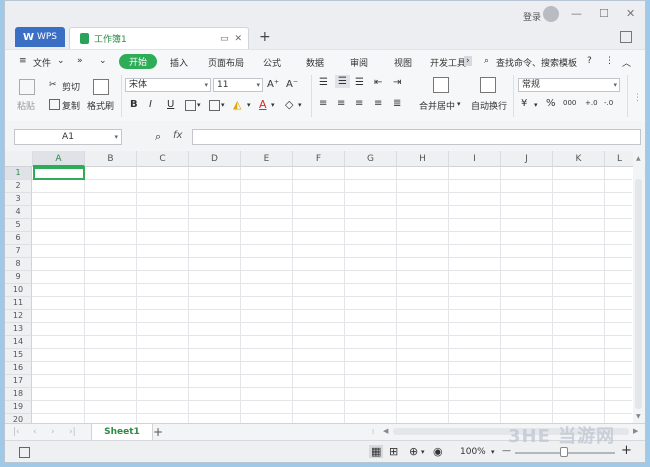  I want to click on active-cell, so click(59, 173).